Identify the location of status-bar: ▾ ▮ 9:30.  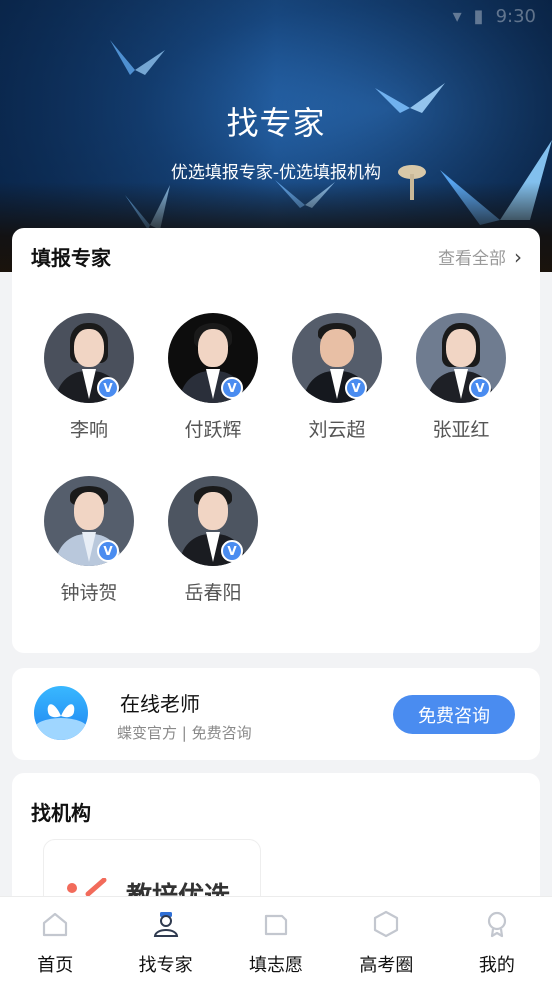
(276, 20).